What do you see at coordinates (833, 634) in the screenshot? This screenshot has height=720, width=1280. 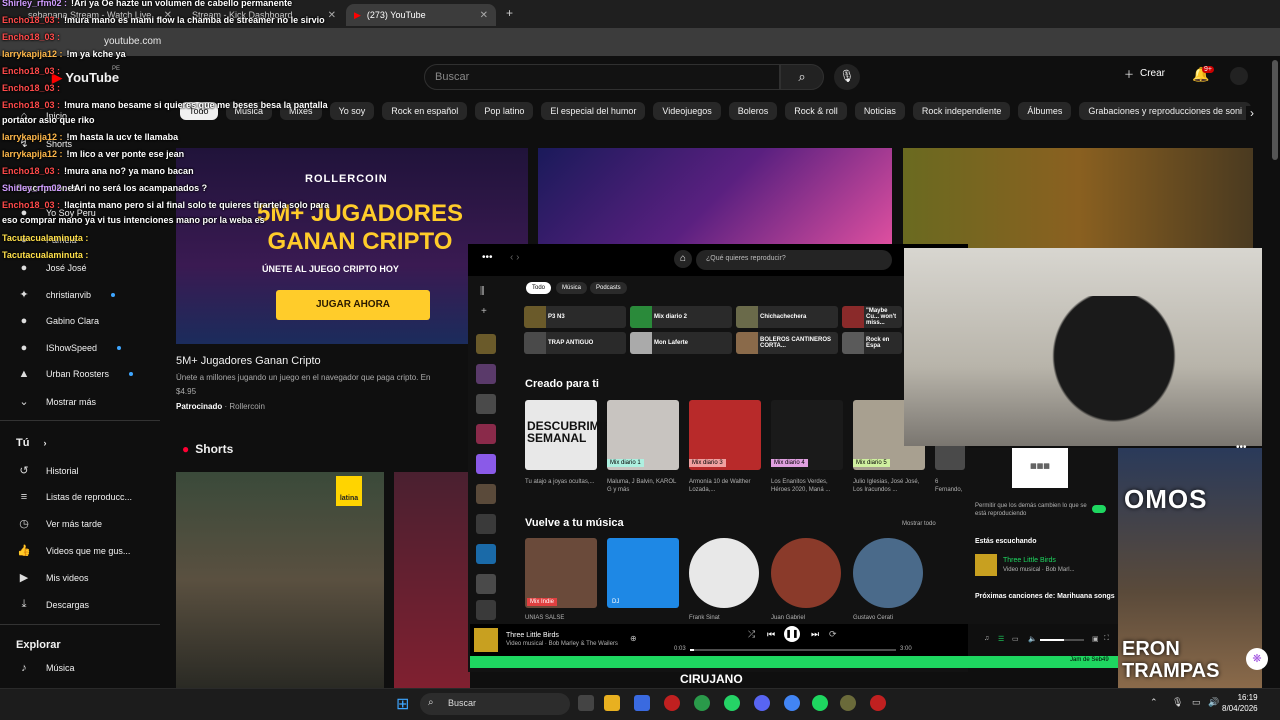 I see `repeat-icon: ⟳` at bounding box center [833, 634].